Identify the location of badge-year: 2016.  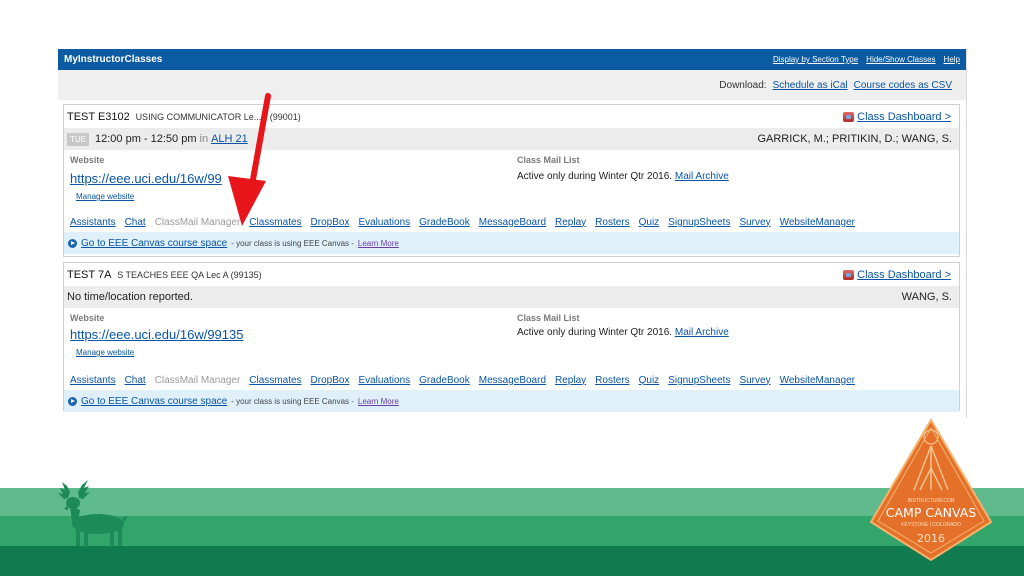
(931, 538).